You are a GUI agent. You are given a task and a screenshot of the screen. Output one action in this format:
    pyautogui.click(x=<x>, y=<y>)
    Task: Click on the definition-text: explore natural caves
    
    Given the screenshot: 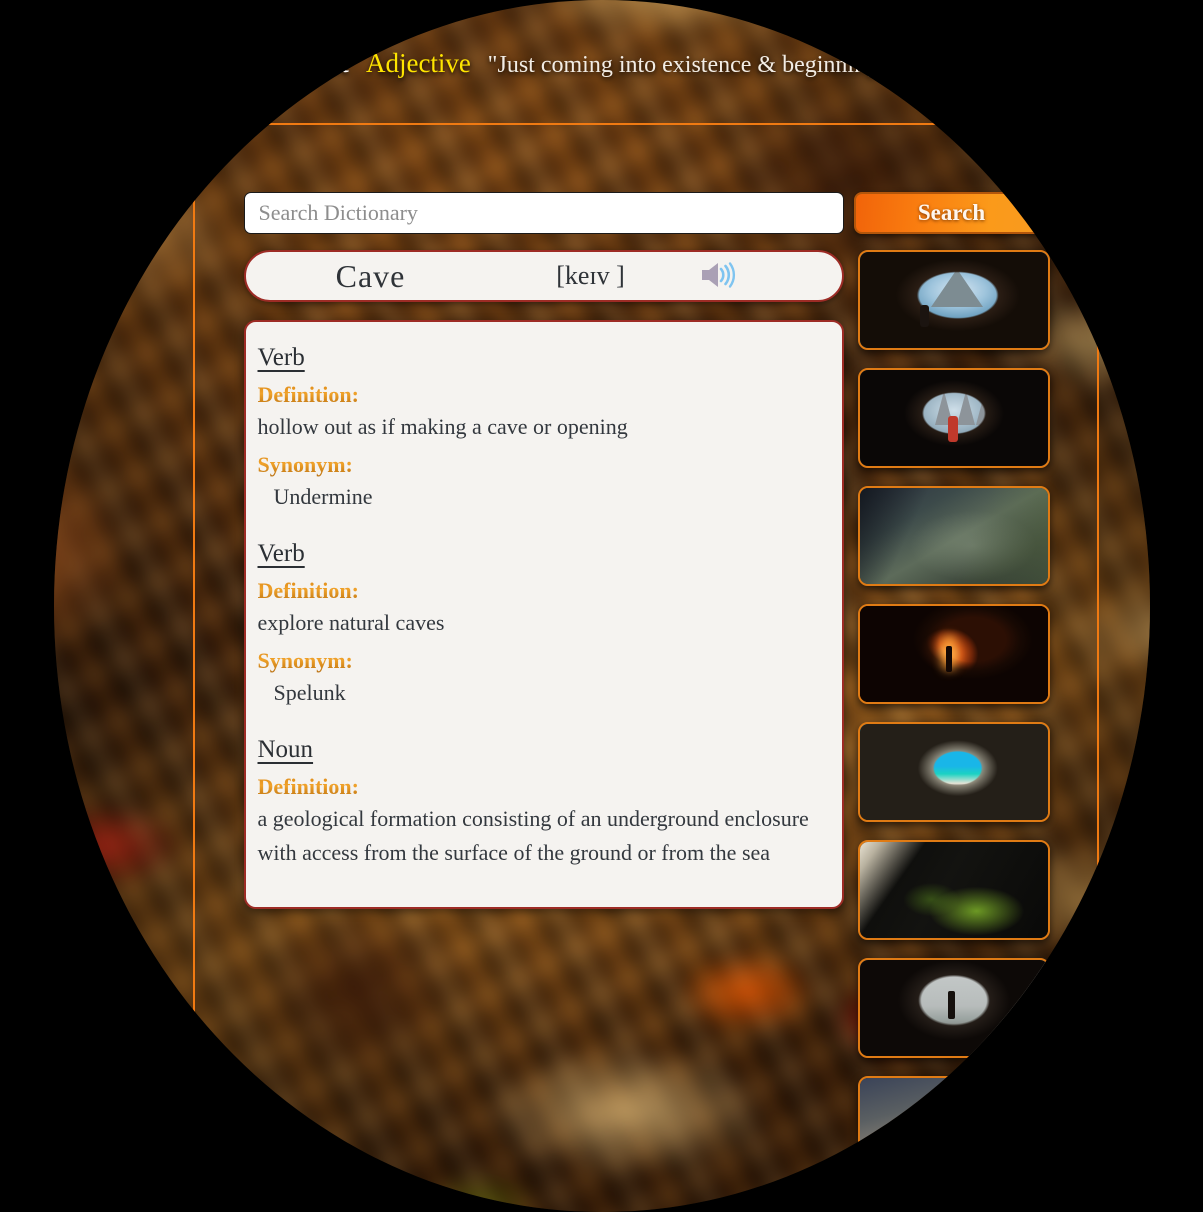 What is the action you would take?
    pyautogui.click(x=351, y=623)
    